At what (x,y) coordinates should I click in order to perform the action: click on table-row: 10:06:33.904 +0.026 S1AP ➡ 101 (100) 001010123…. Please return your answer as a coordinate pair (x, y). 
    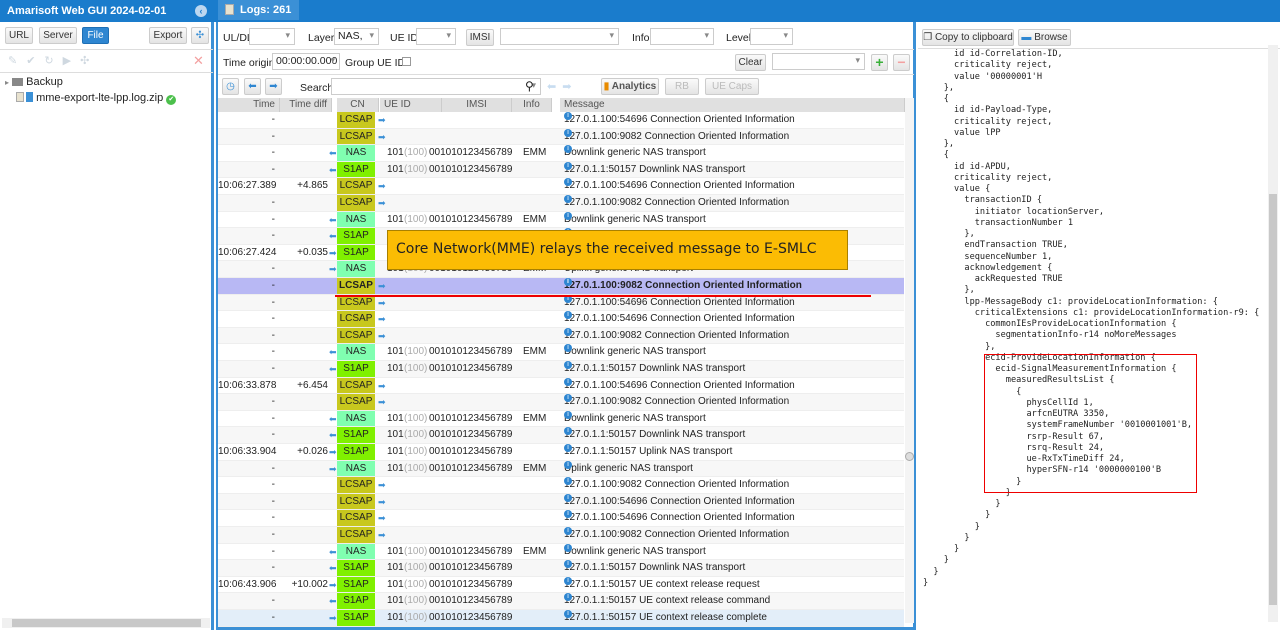
    Looking at the image, I should click on (561, 452).